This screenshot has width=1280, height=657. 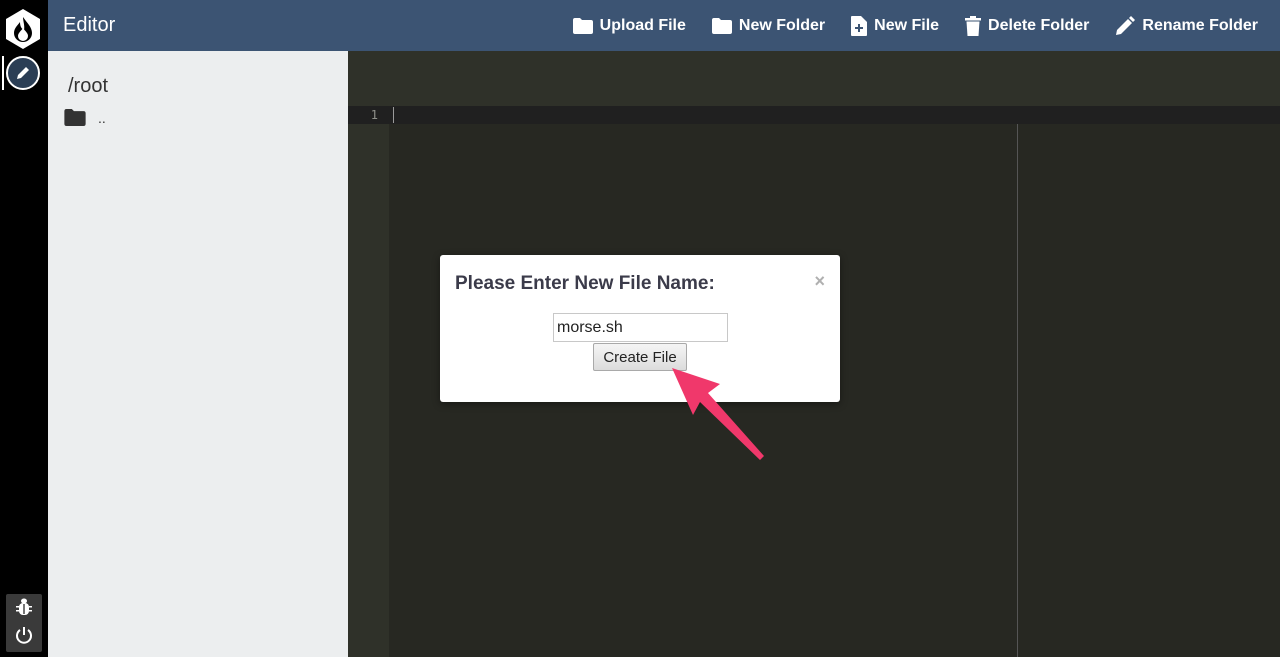 I want to click on editor-nav-button, so click(x=23, y=73).